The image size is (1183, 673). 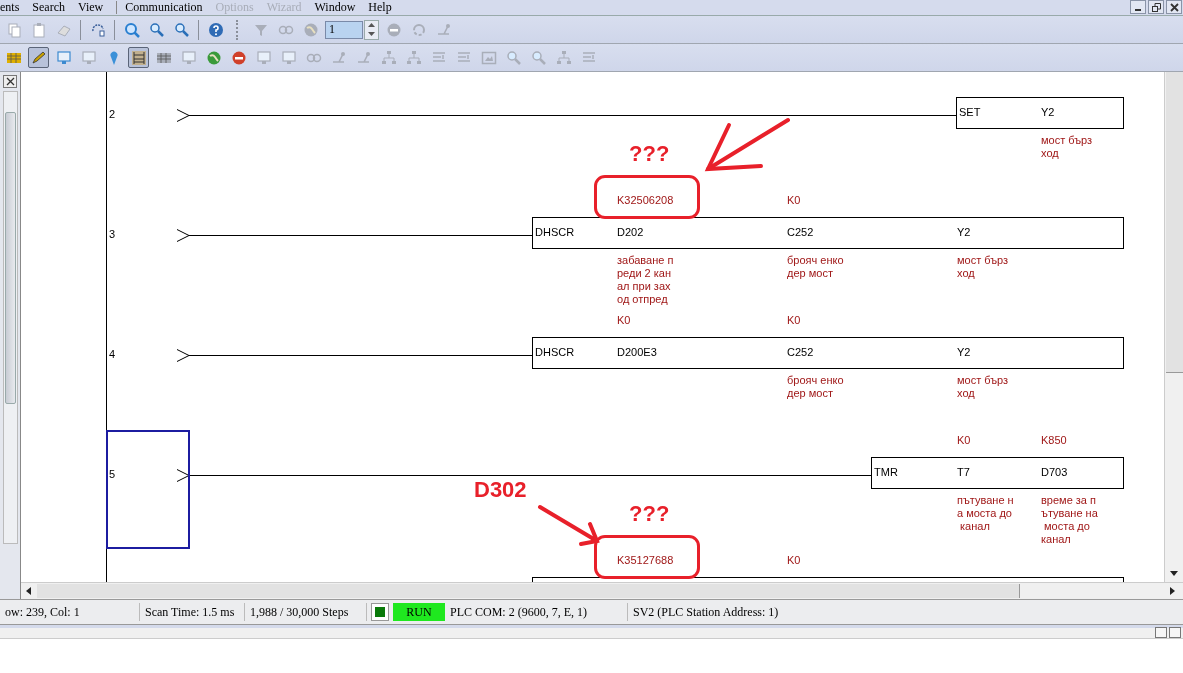 What do you see at coordinates (138, 57) in the screenshot?
I see `ladder-icon` at bounding box center [138, 57].